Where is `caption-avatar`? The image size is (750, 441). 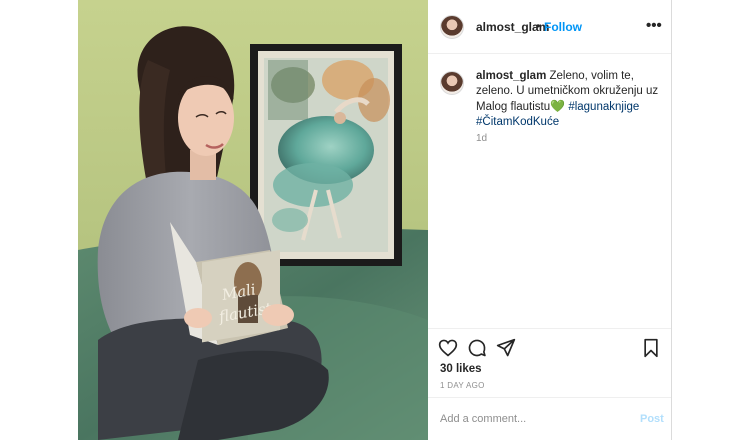
caption-avatar is located at coordinates (452, 83).